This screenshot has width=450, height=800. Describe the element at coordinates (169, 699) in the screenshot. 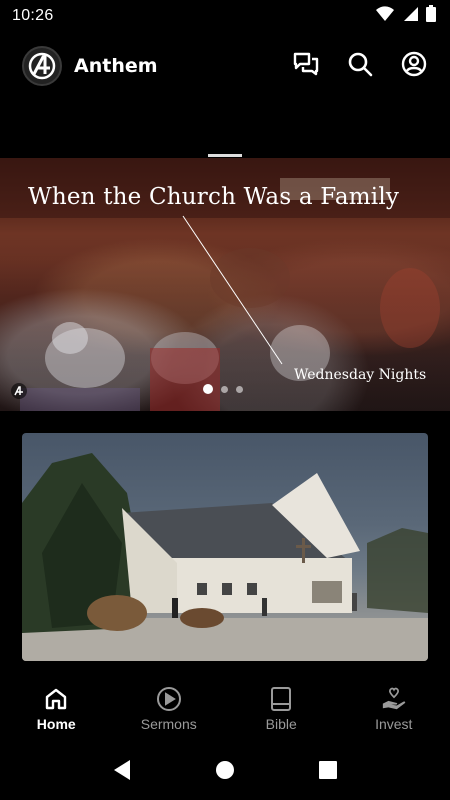

I see `play-circle-icon` at that location.